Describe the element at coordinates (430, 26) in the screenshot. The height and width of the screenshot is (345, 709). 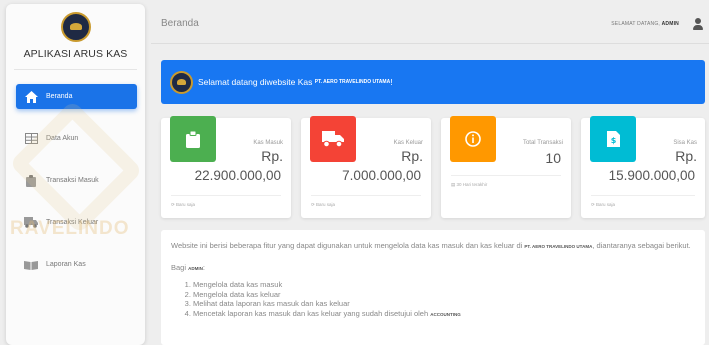
I see `top-bar: Beranda SELAMAT DATANG, ADMIN` at that location.